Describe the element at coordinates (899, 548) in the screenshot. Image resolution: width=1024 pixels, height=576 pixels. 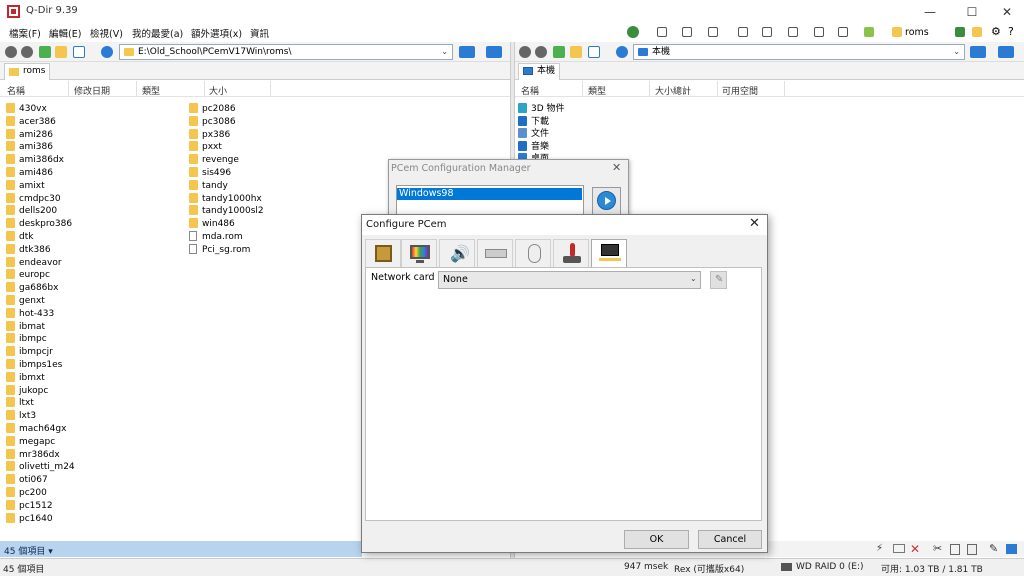
I see `mail-icon` at that location.